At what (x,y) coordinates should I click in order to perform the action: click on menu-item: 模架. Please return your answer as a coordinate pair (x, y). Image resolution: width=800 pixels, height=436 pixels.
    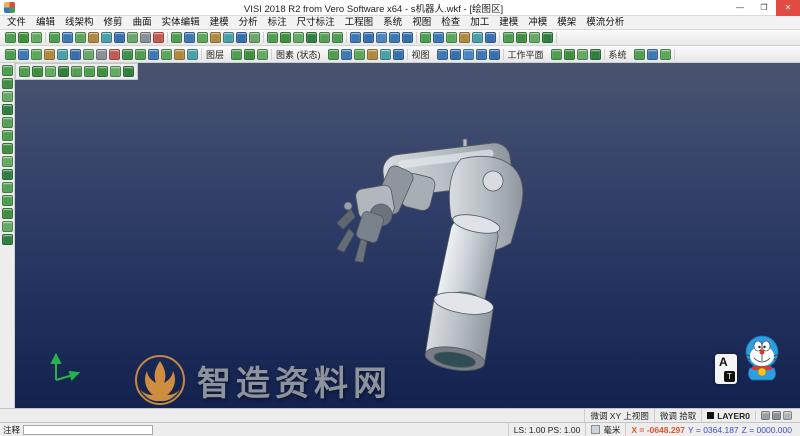
    Looking at the image, I should click on (566, 23).